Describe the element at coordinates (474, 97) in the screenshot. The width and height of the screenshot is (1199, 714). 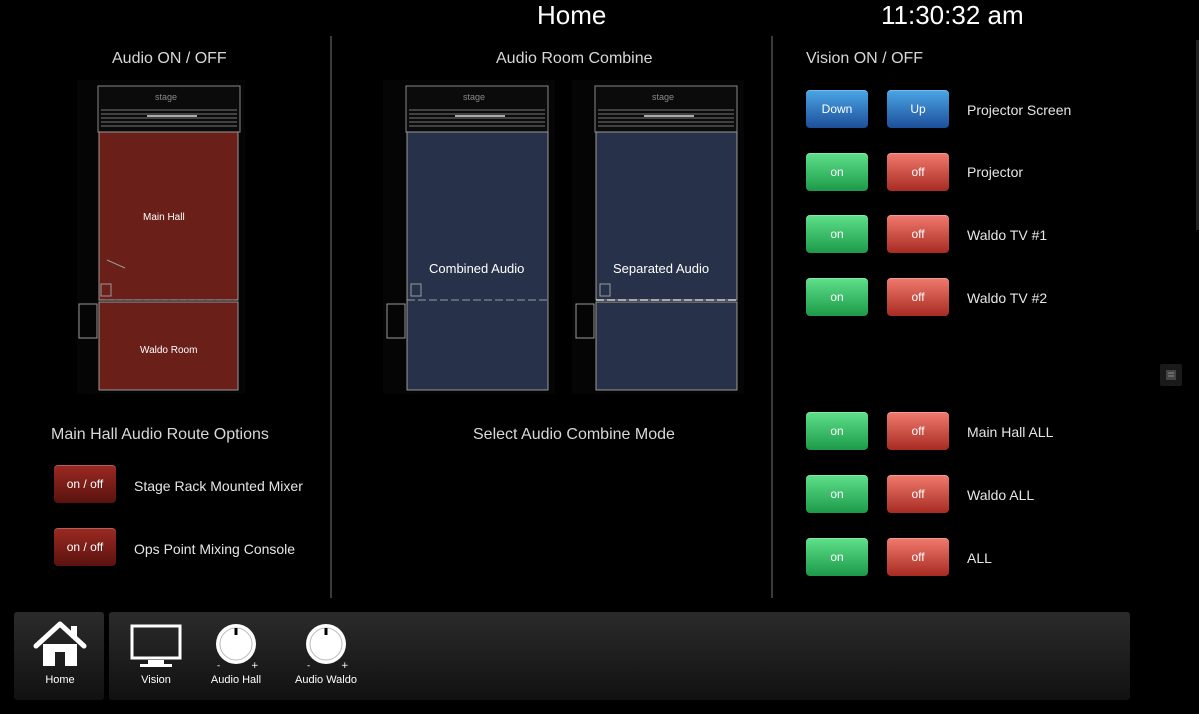
I see `stage-label-combined: stage` at that location.